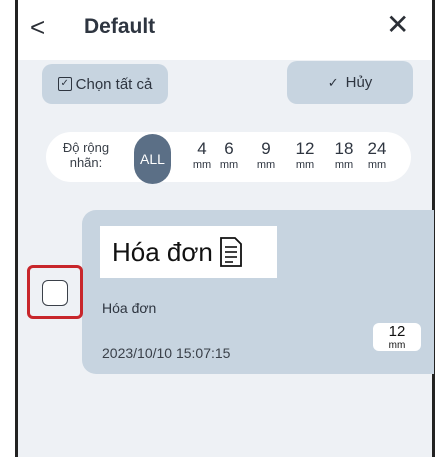 This screenshot has width=441, height=457. Describe the element at coordinates (230, 252) in the screenshot. I see `document-icon` at that location.